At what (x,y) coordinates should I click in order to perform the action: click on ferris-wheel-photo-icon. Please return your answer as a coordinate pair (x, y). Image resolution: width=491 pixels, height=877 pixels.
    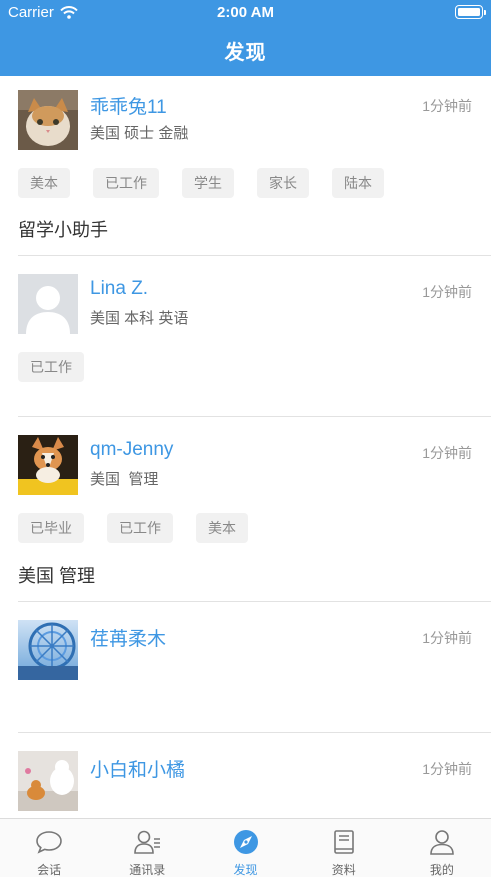
    Looking at the image, I should click on (48, 650).